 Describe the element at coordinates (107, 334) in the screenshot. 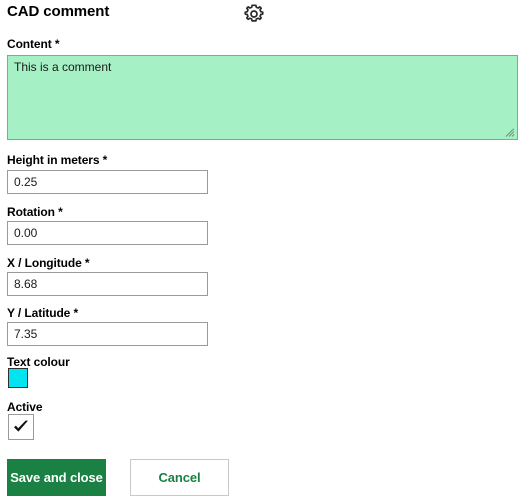

I see `latitude-input` at that location.